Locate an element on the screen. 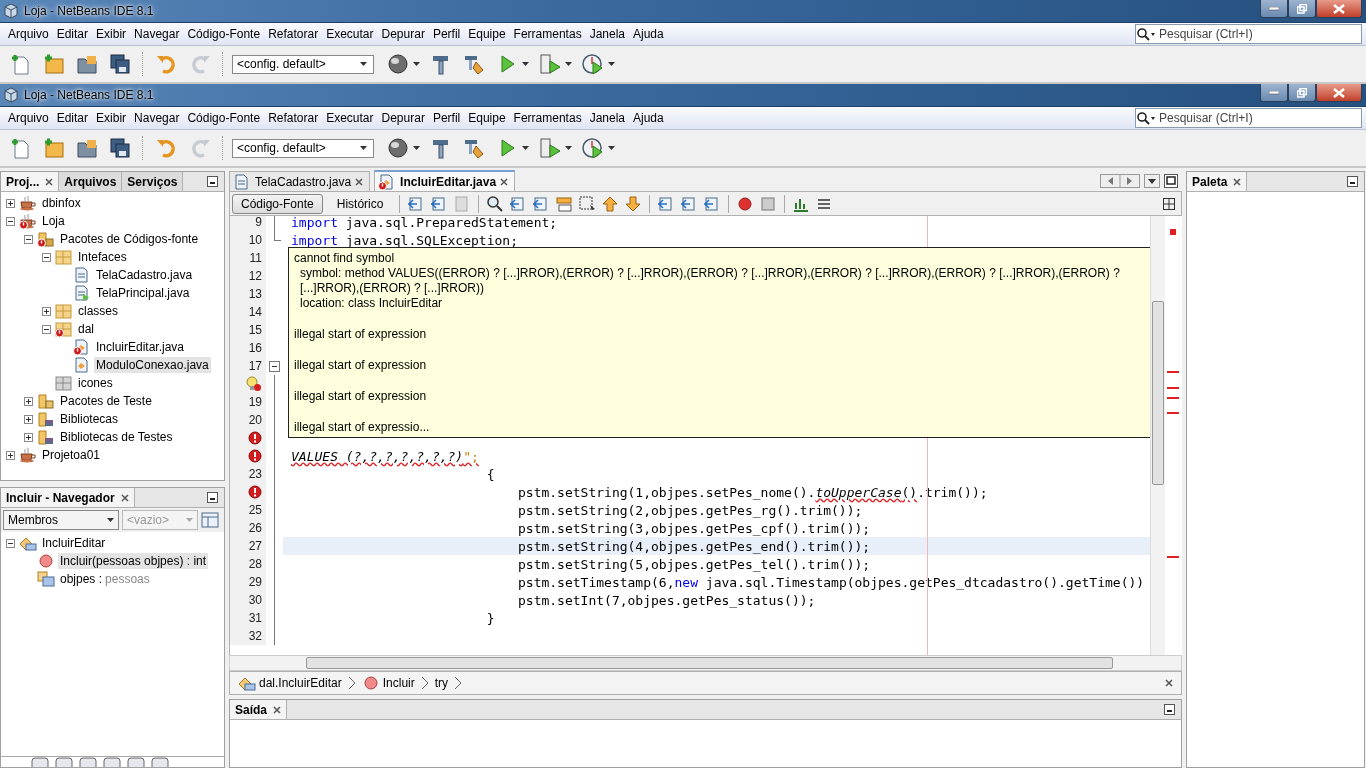 The image size is (1366, 768). tree-item: dal is located at coordinates (86, 329).